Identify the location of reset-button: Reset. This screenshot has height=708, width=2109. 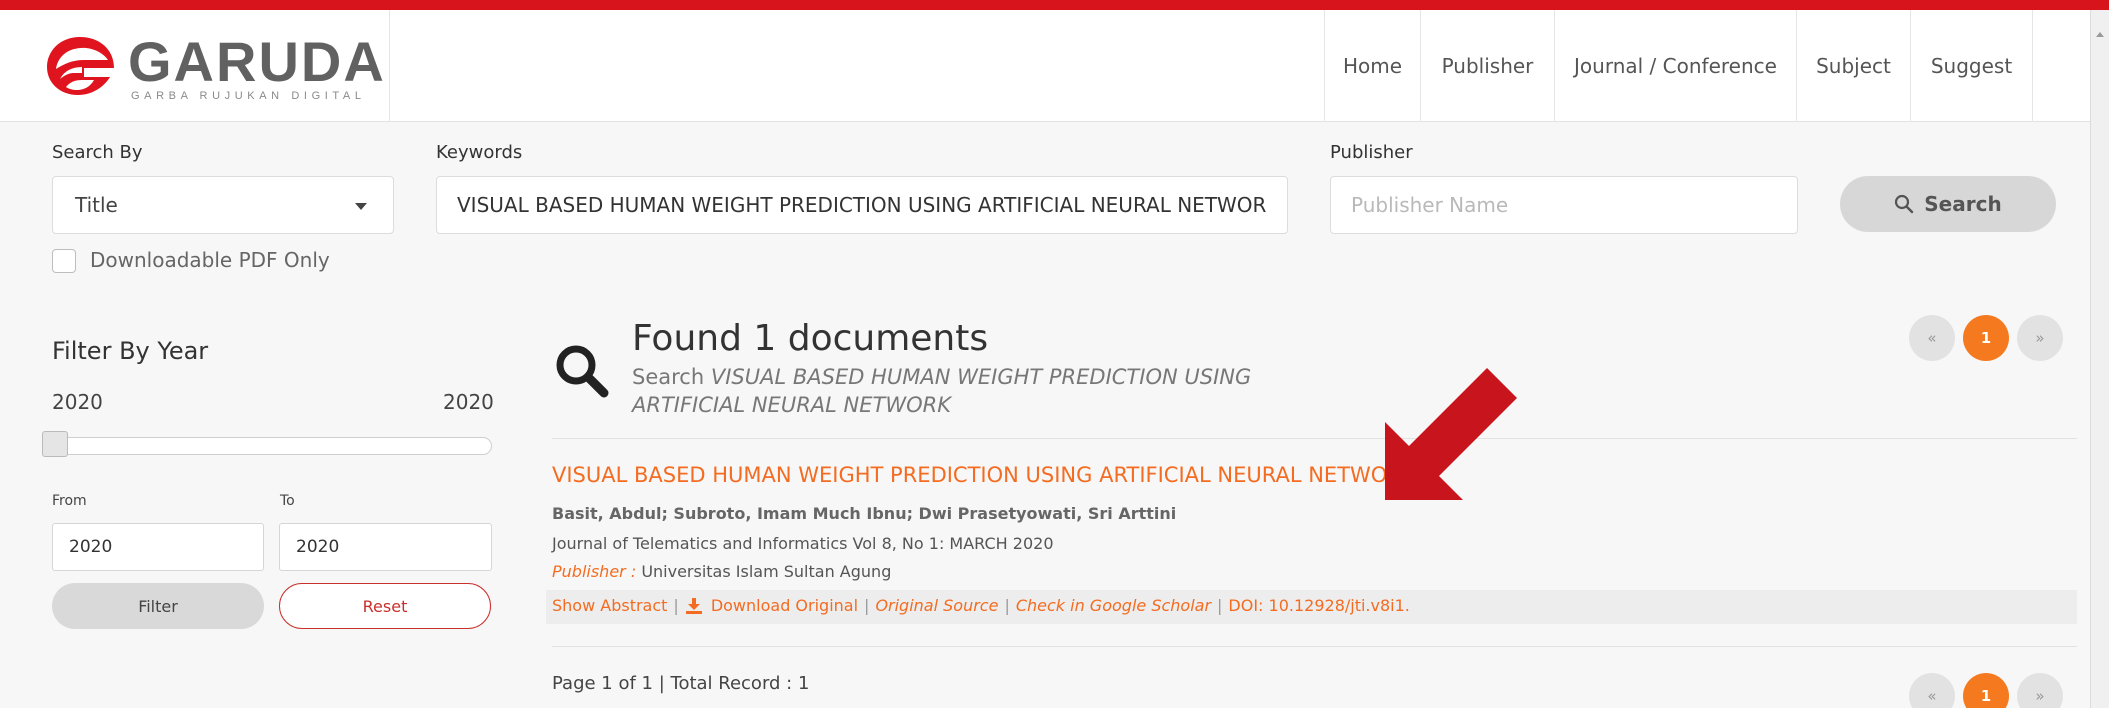
(385, 606).